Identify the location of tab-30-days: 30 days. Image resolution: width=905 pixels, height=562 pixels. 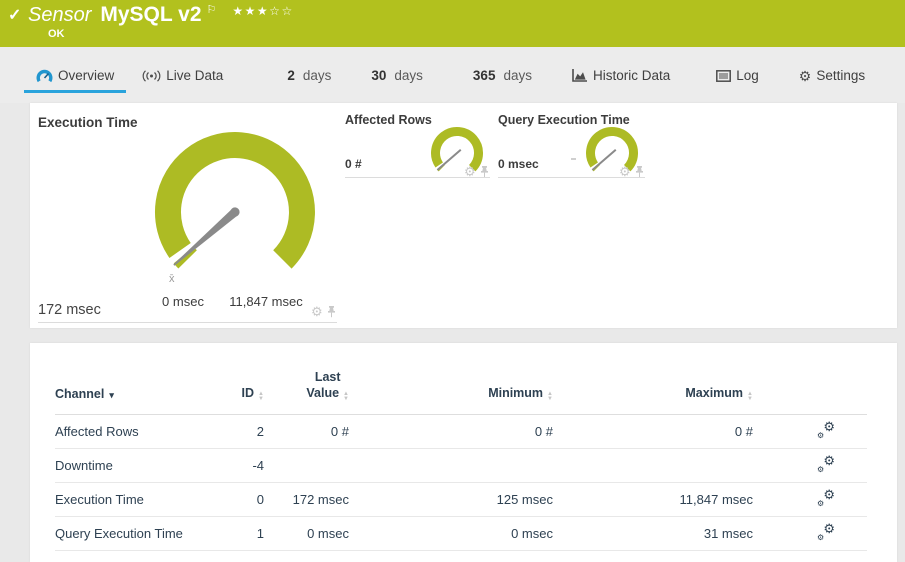
(397, 77).